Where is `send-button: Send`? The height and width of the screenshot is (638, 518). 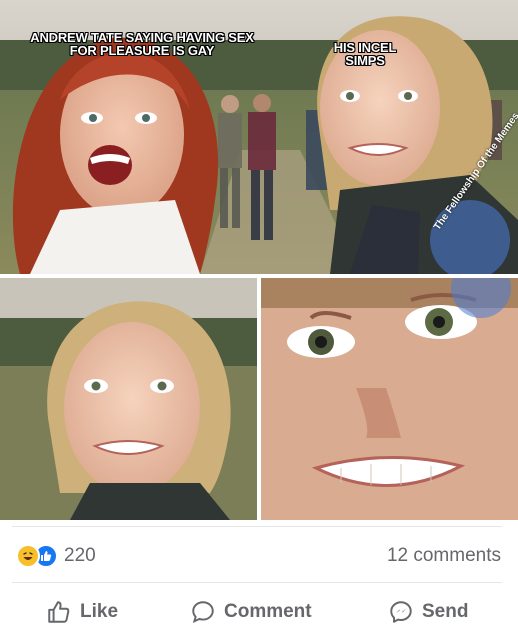
send-button: Send is located at coordinates (428, 612).